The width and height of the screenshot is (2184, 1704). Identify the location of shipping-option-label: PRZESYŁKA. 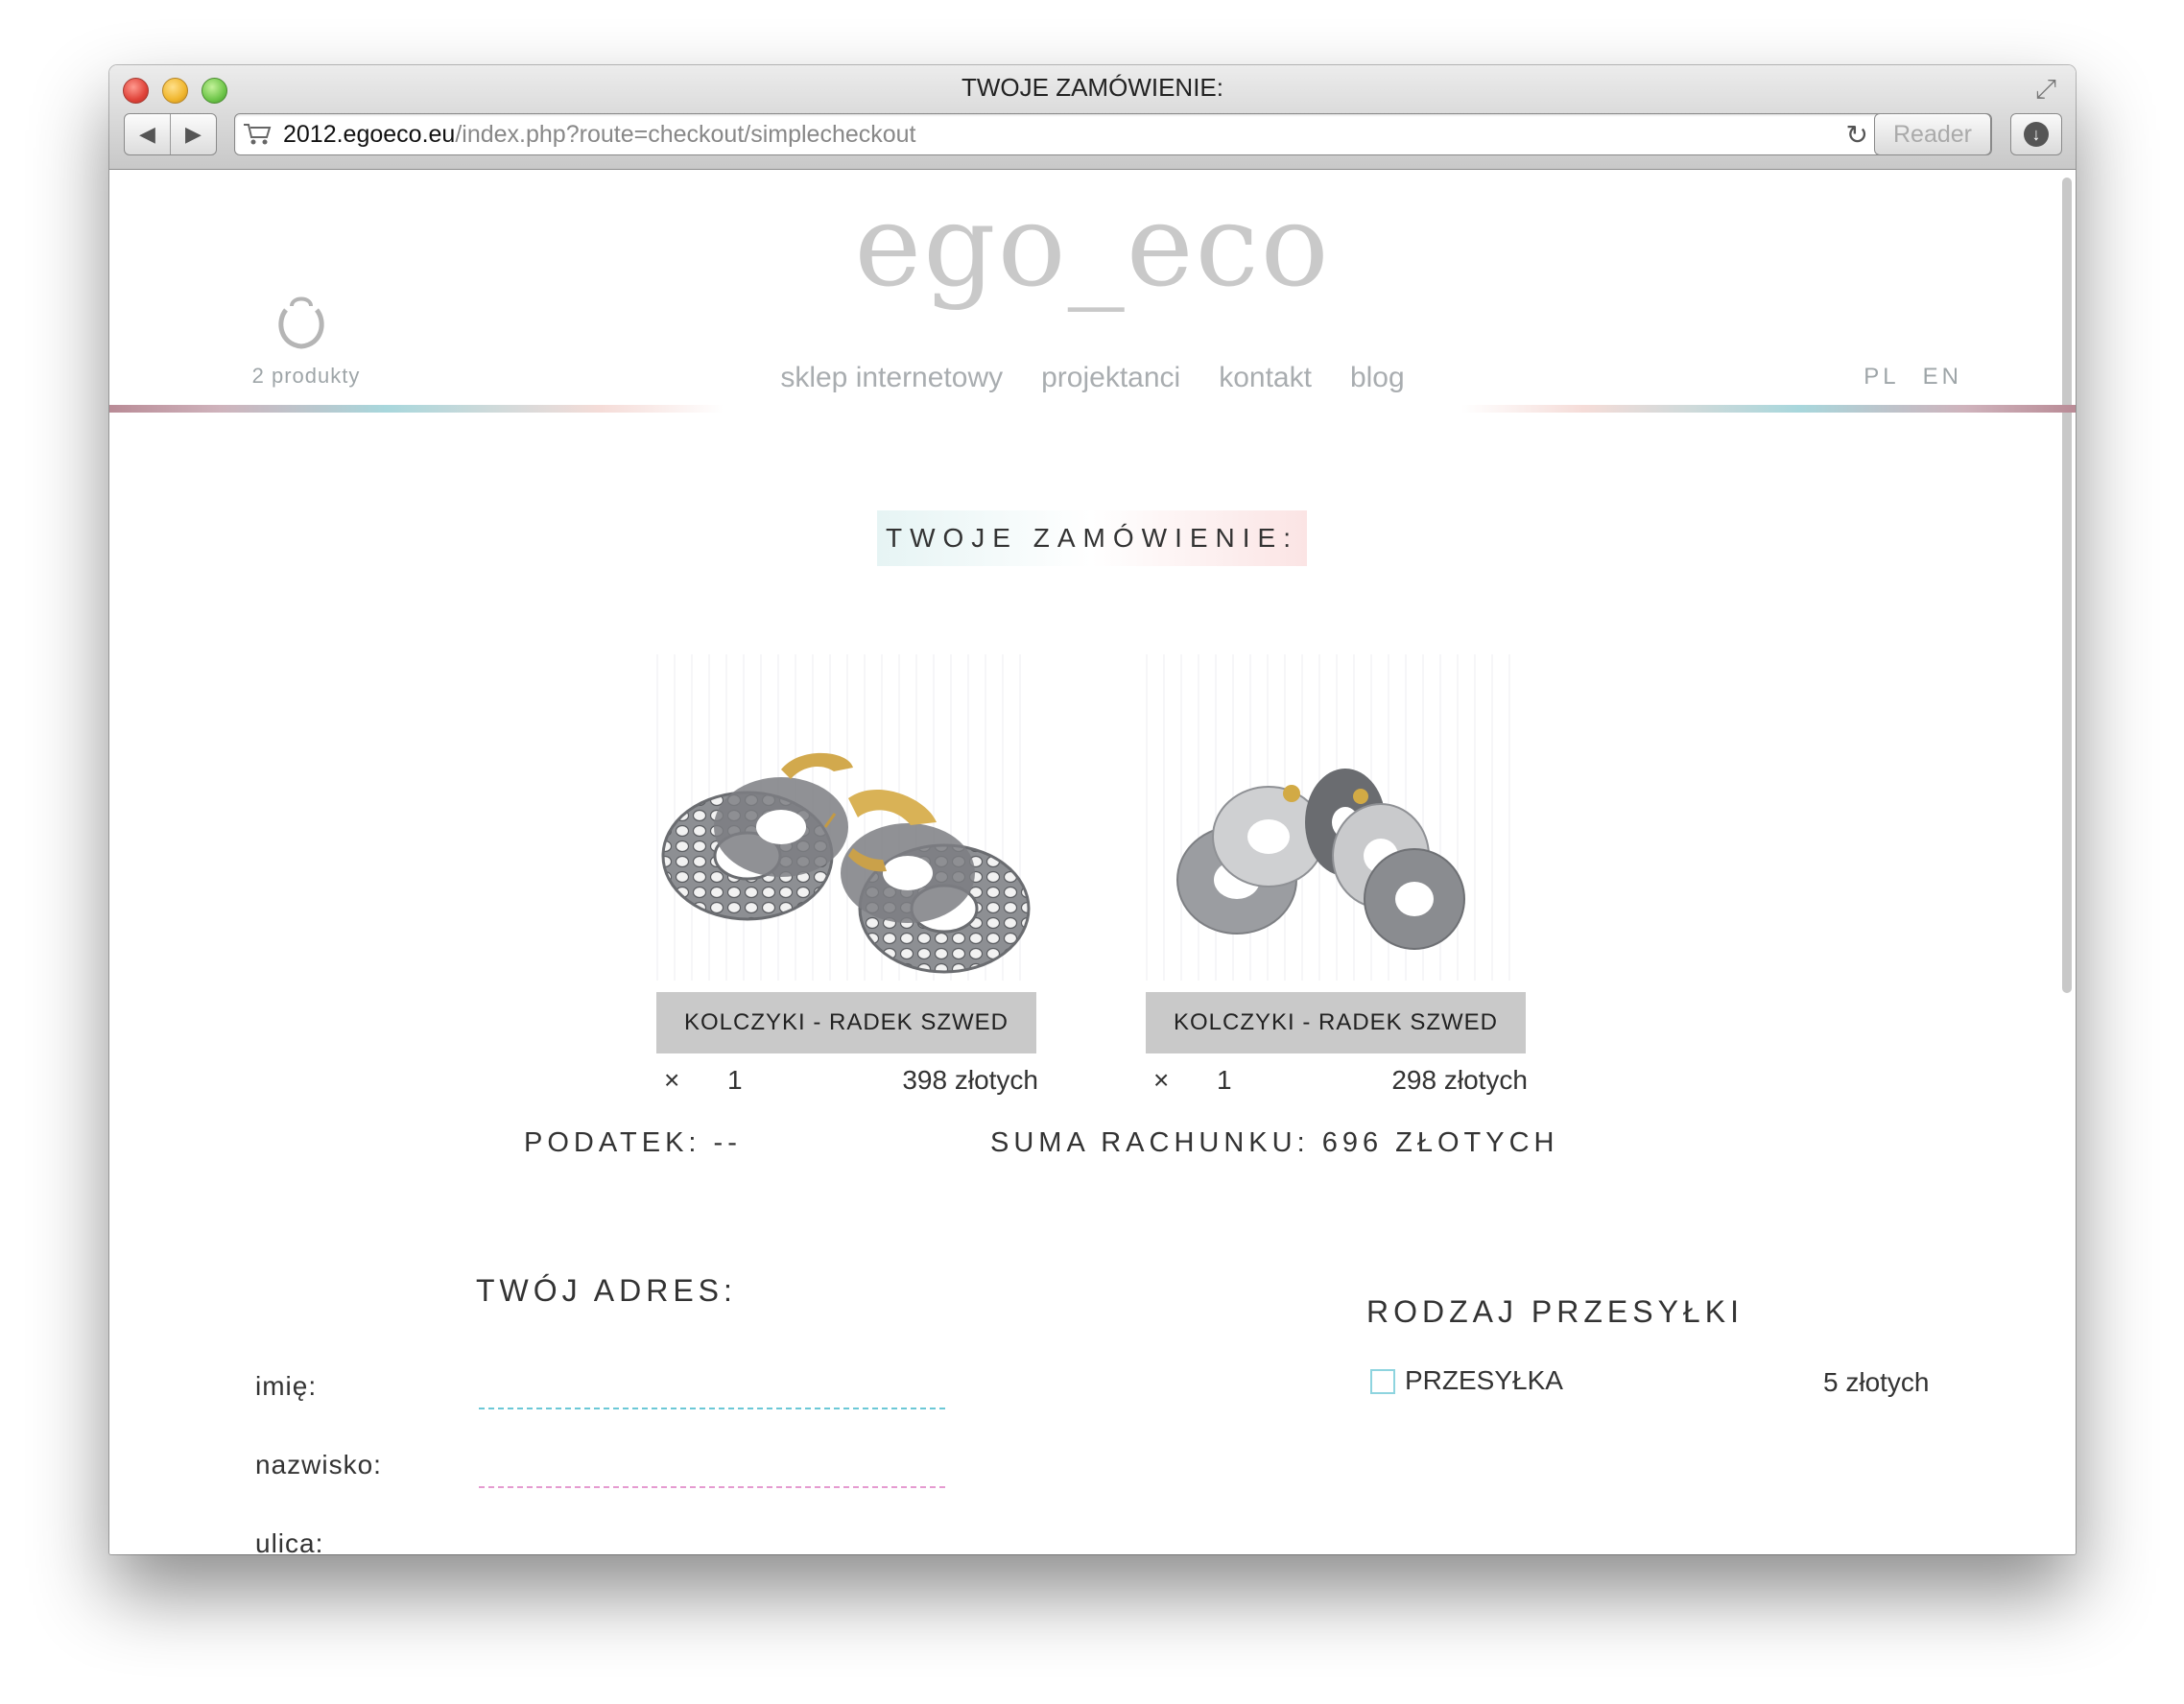
(1484, 1380).